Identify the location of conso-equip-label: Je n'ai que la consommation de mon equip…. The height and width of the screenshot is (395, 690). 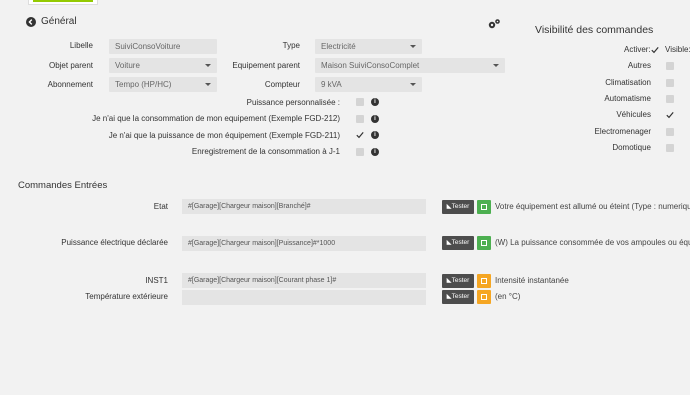
(216, 118).